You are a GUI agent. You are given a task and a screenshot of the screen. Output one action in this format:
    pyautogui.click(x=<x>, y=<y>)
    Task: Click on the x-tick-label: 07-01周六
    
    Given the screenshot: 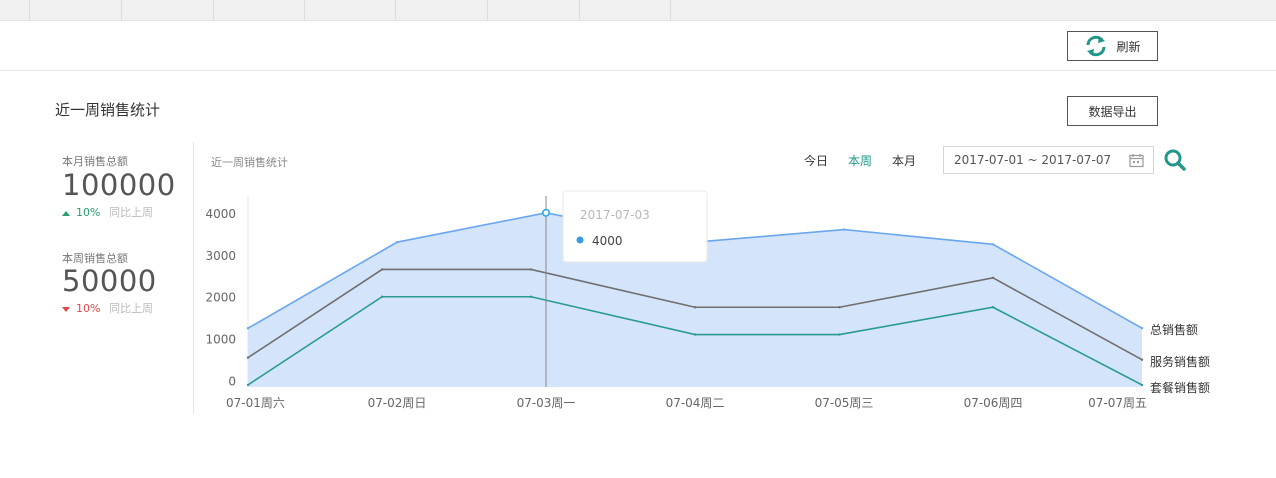 What is the action you would take?
    pyautogui.click(x=255, y=403)
    